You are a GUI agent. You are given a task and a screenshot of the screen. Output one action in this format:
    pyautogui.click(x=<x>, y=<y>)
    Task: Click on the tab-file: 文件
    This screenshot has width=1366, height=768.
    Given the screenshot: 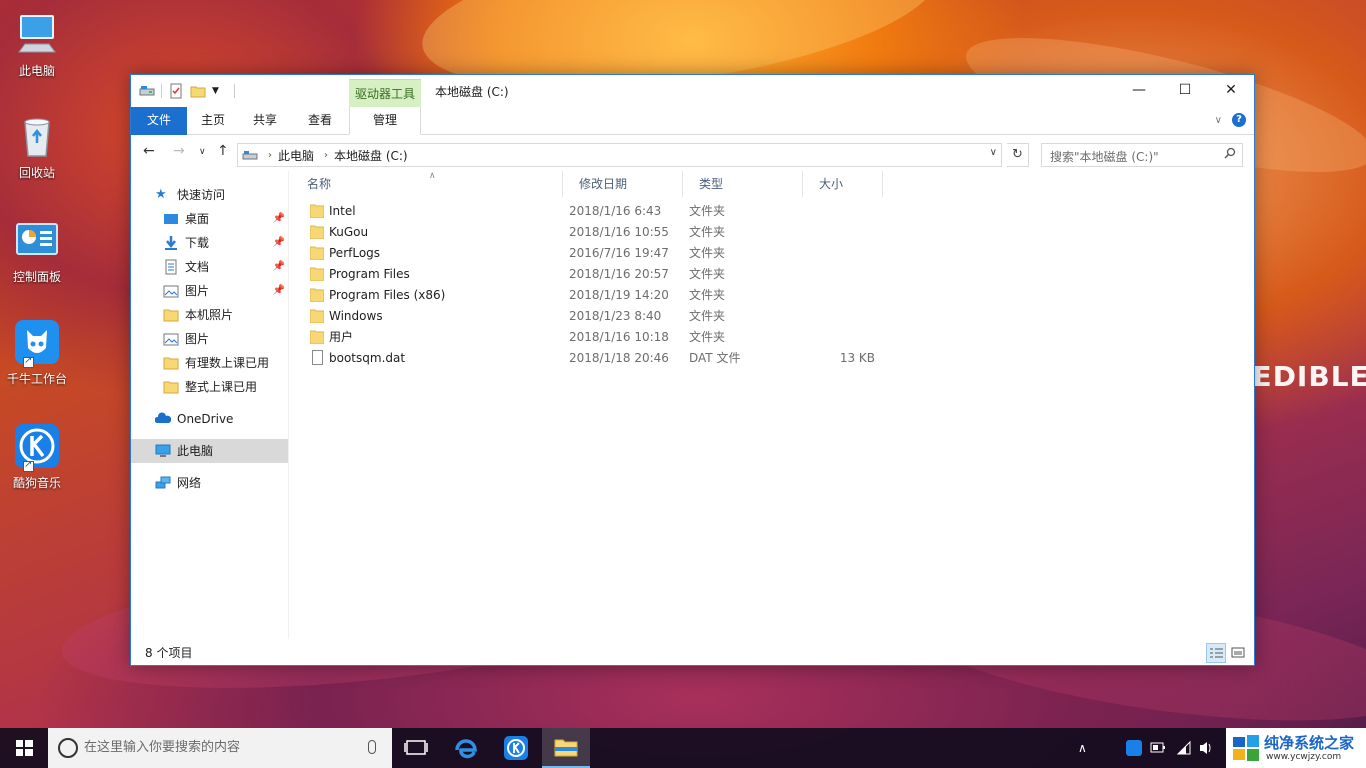 What is the action you would take?
    pyautogui.click(x=159, y=121)
    